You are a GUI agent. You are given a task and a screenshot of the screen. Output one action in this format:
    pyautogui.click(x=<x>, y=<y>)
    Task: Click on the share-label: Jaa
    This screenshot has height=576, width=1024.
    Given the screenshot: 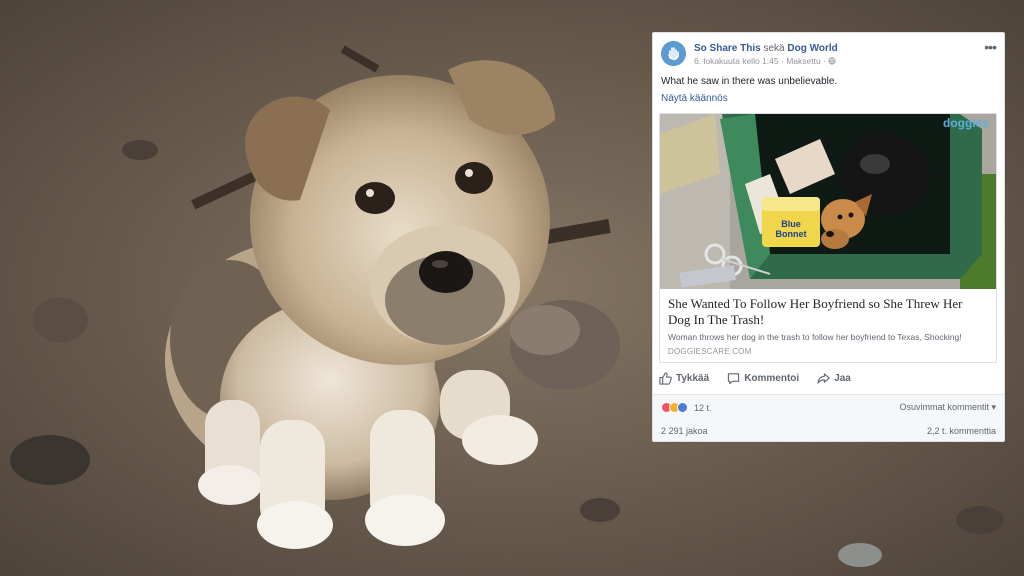 What is the action you would take?
    pyautogui.click(x=842, y=378)
    